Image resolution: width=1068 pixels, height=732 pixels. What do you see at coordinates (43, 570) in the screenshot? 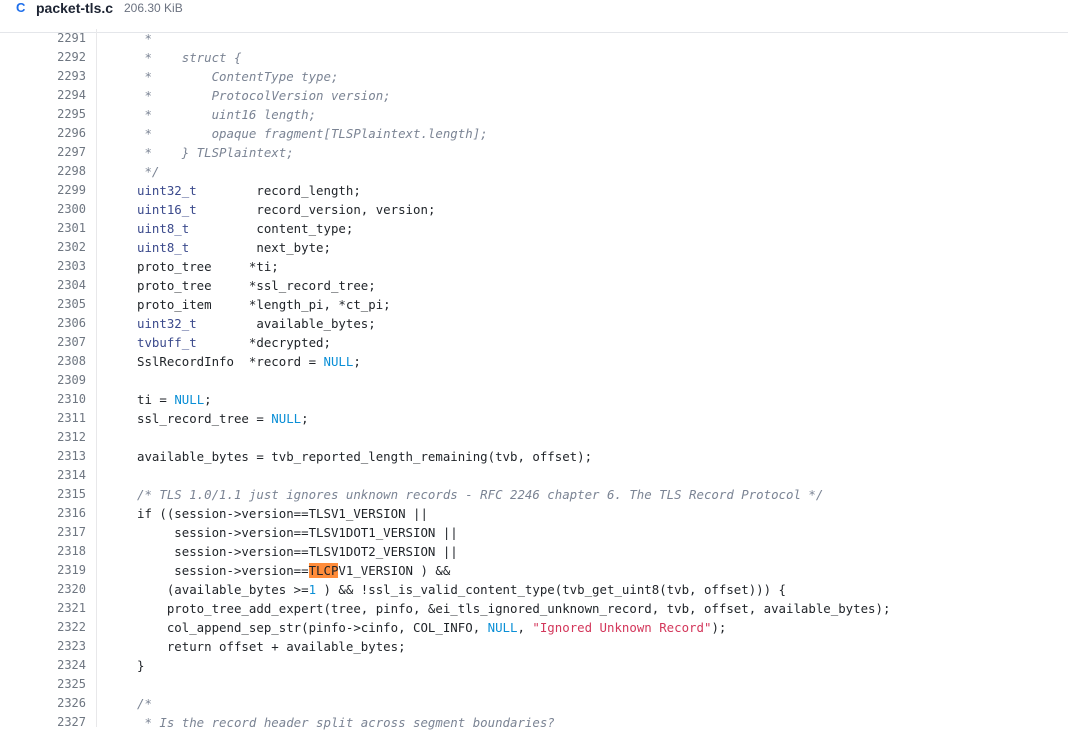
I see `line-number: 2319` at bounding box center [43, 570].